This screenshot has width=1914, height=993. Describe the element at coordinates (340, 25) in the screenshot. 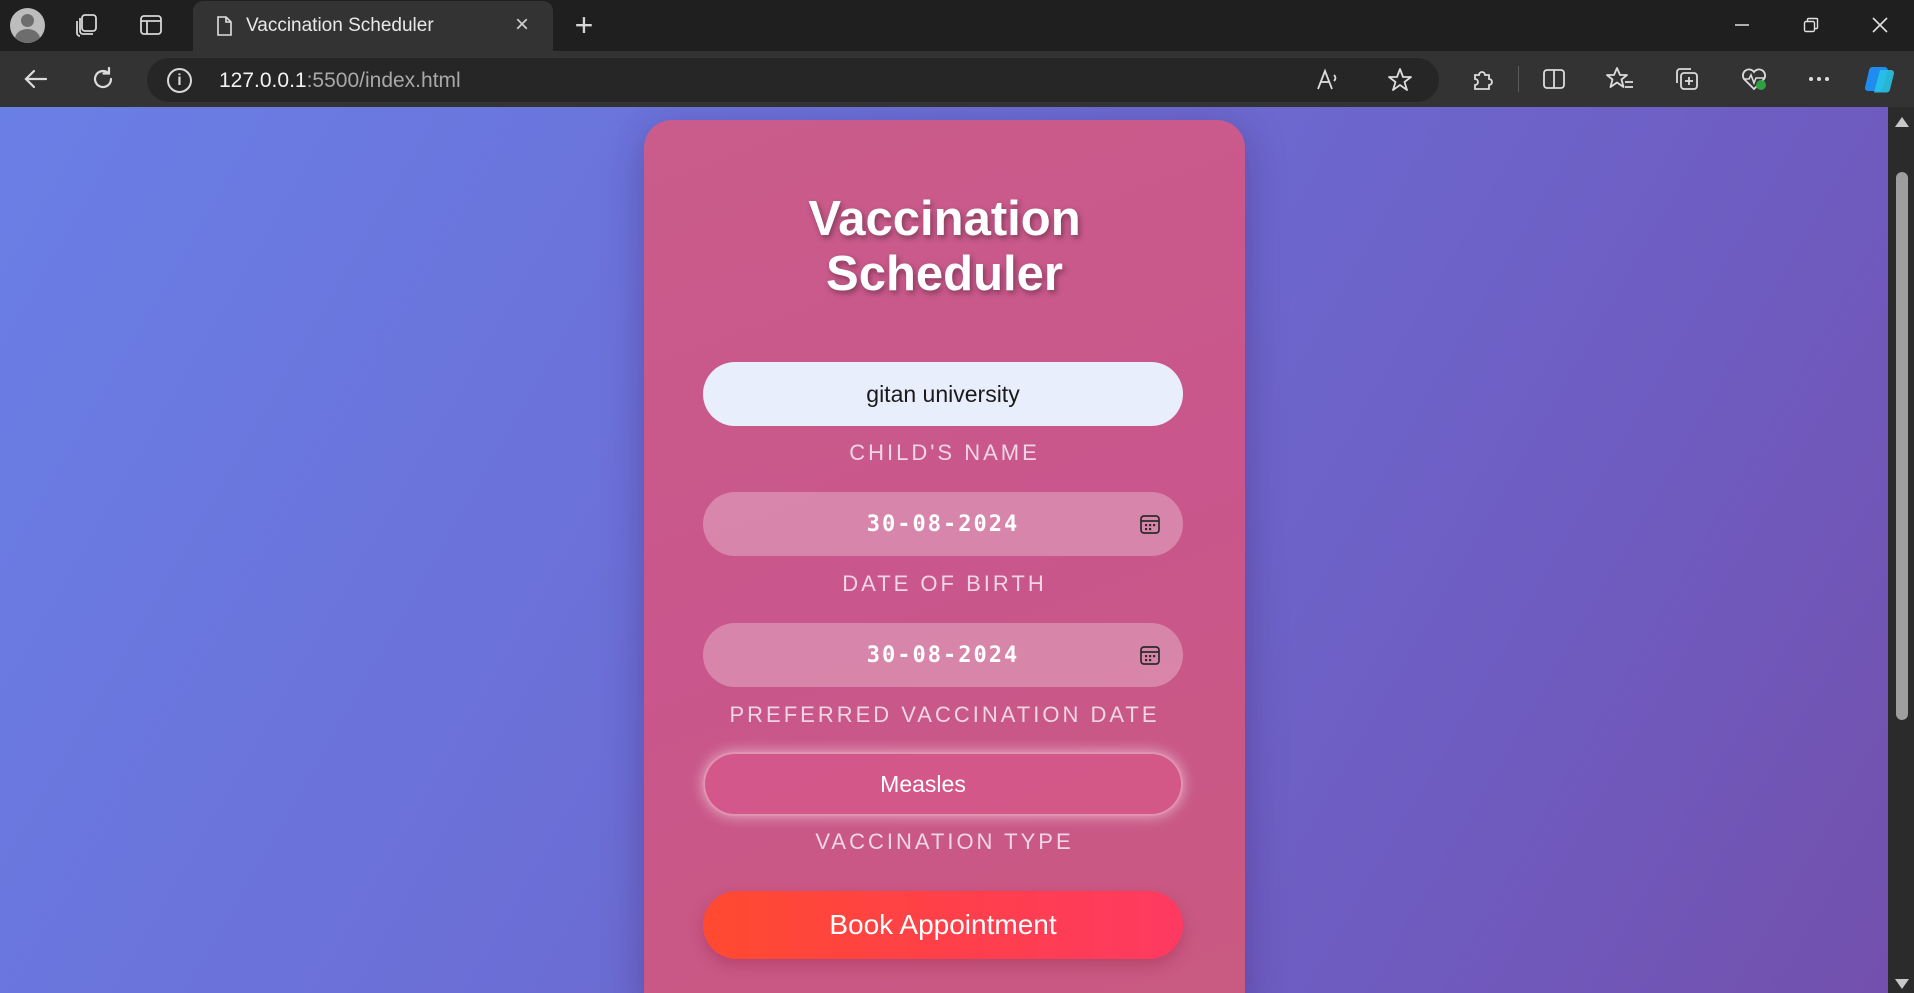

I see `tab-title: Vaccination Scheduler` at that location.